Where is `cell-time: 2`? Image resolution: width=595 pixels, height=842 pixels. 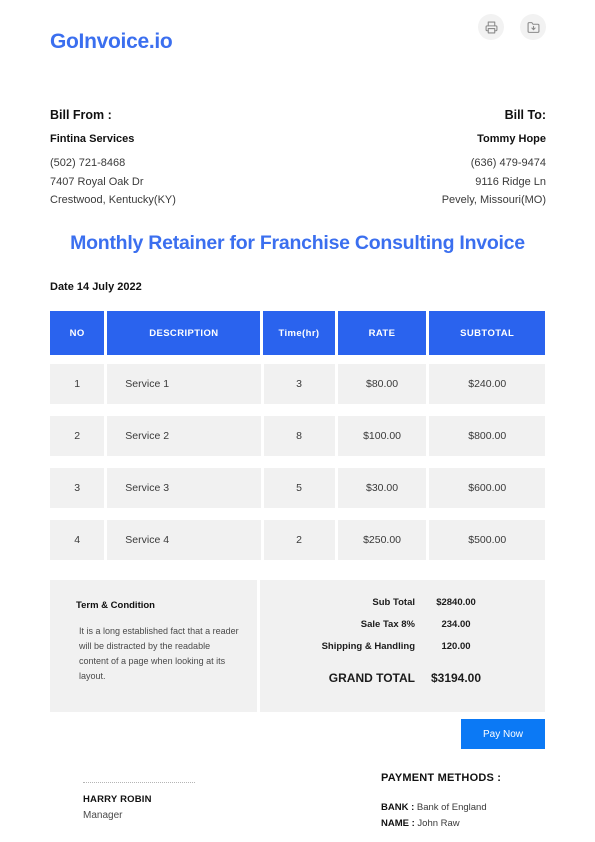
cell-time: 2 is located at coordinates (299, 540).